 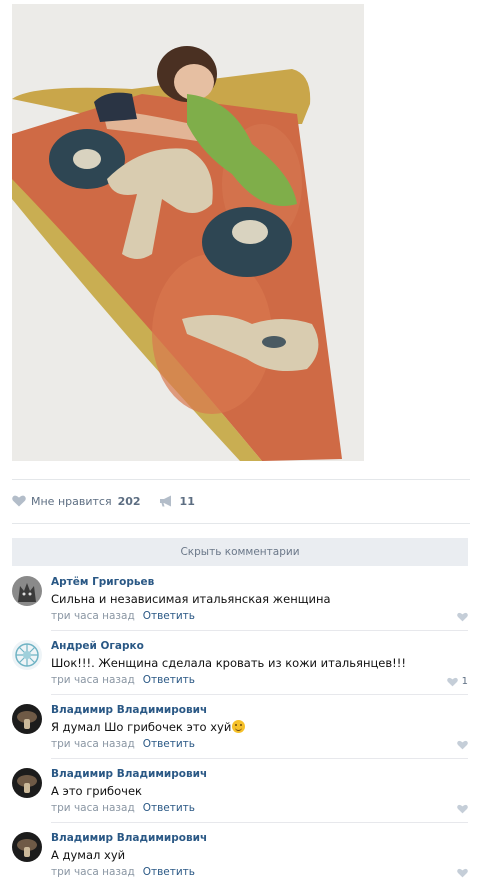 I want to click on pattern-avatar-icon, so click(x=27, y=655).